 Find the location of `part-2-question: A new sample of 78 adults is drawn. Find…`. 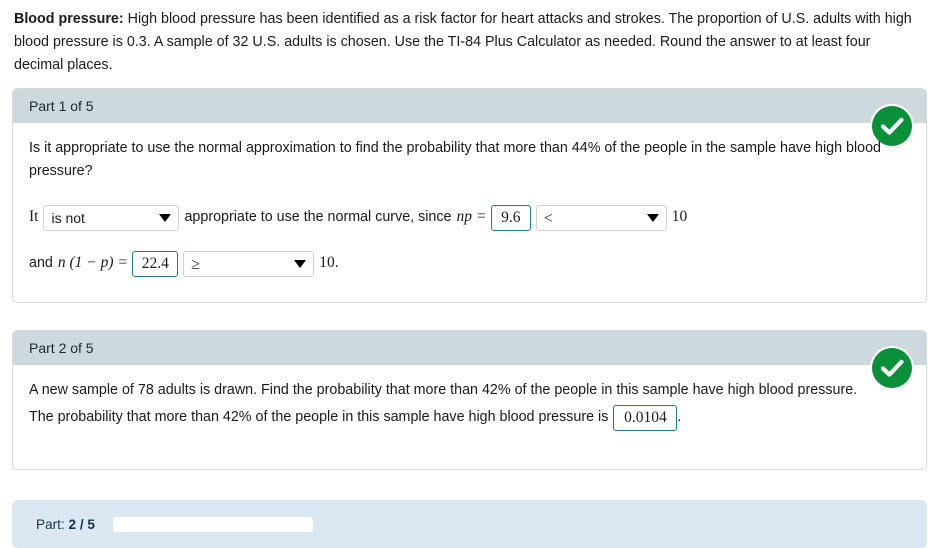

part-2-question: A new sample of 78 adults is drawn. Find… is located at coordinates (443, 390).